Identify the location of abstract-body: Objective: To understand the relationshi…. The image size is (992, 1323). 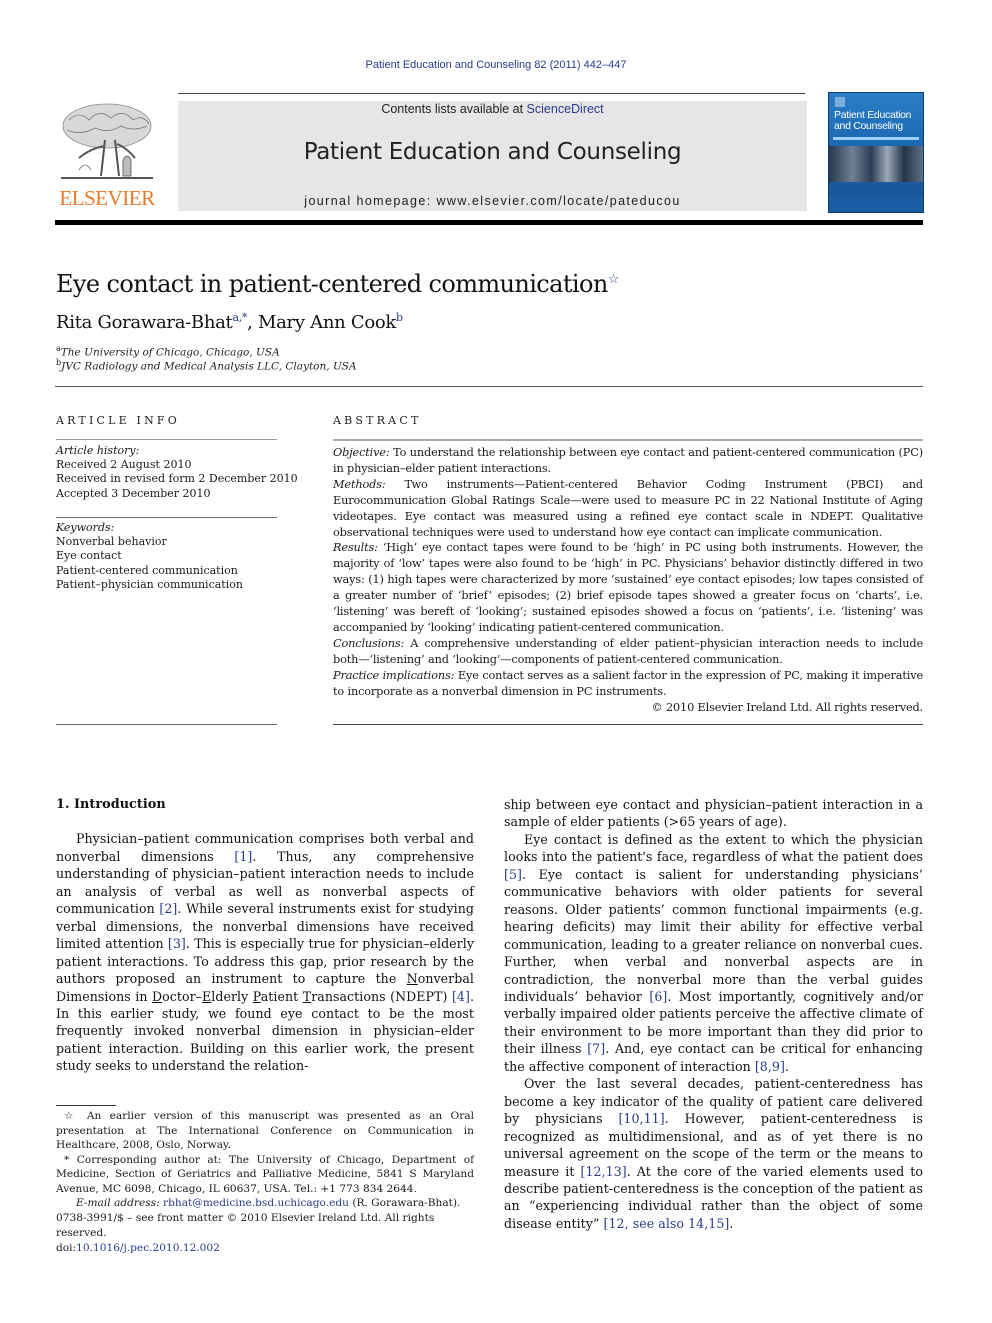
(628, 580).